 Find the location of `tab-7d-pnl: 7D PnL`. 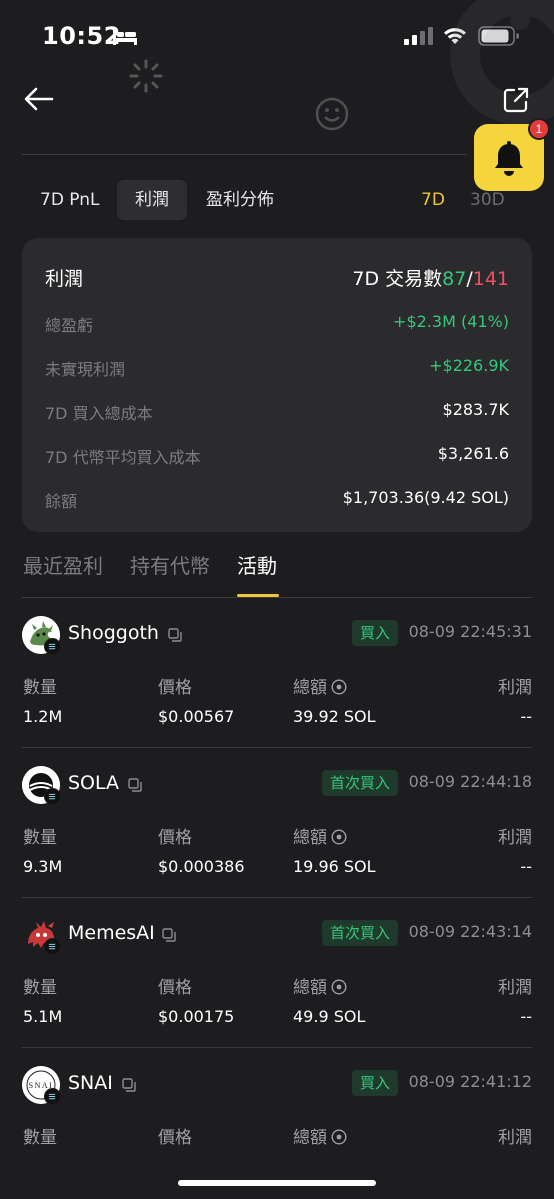

tab-7d-pnl: 7D PnL is located at coordinates (70, 200).